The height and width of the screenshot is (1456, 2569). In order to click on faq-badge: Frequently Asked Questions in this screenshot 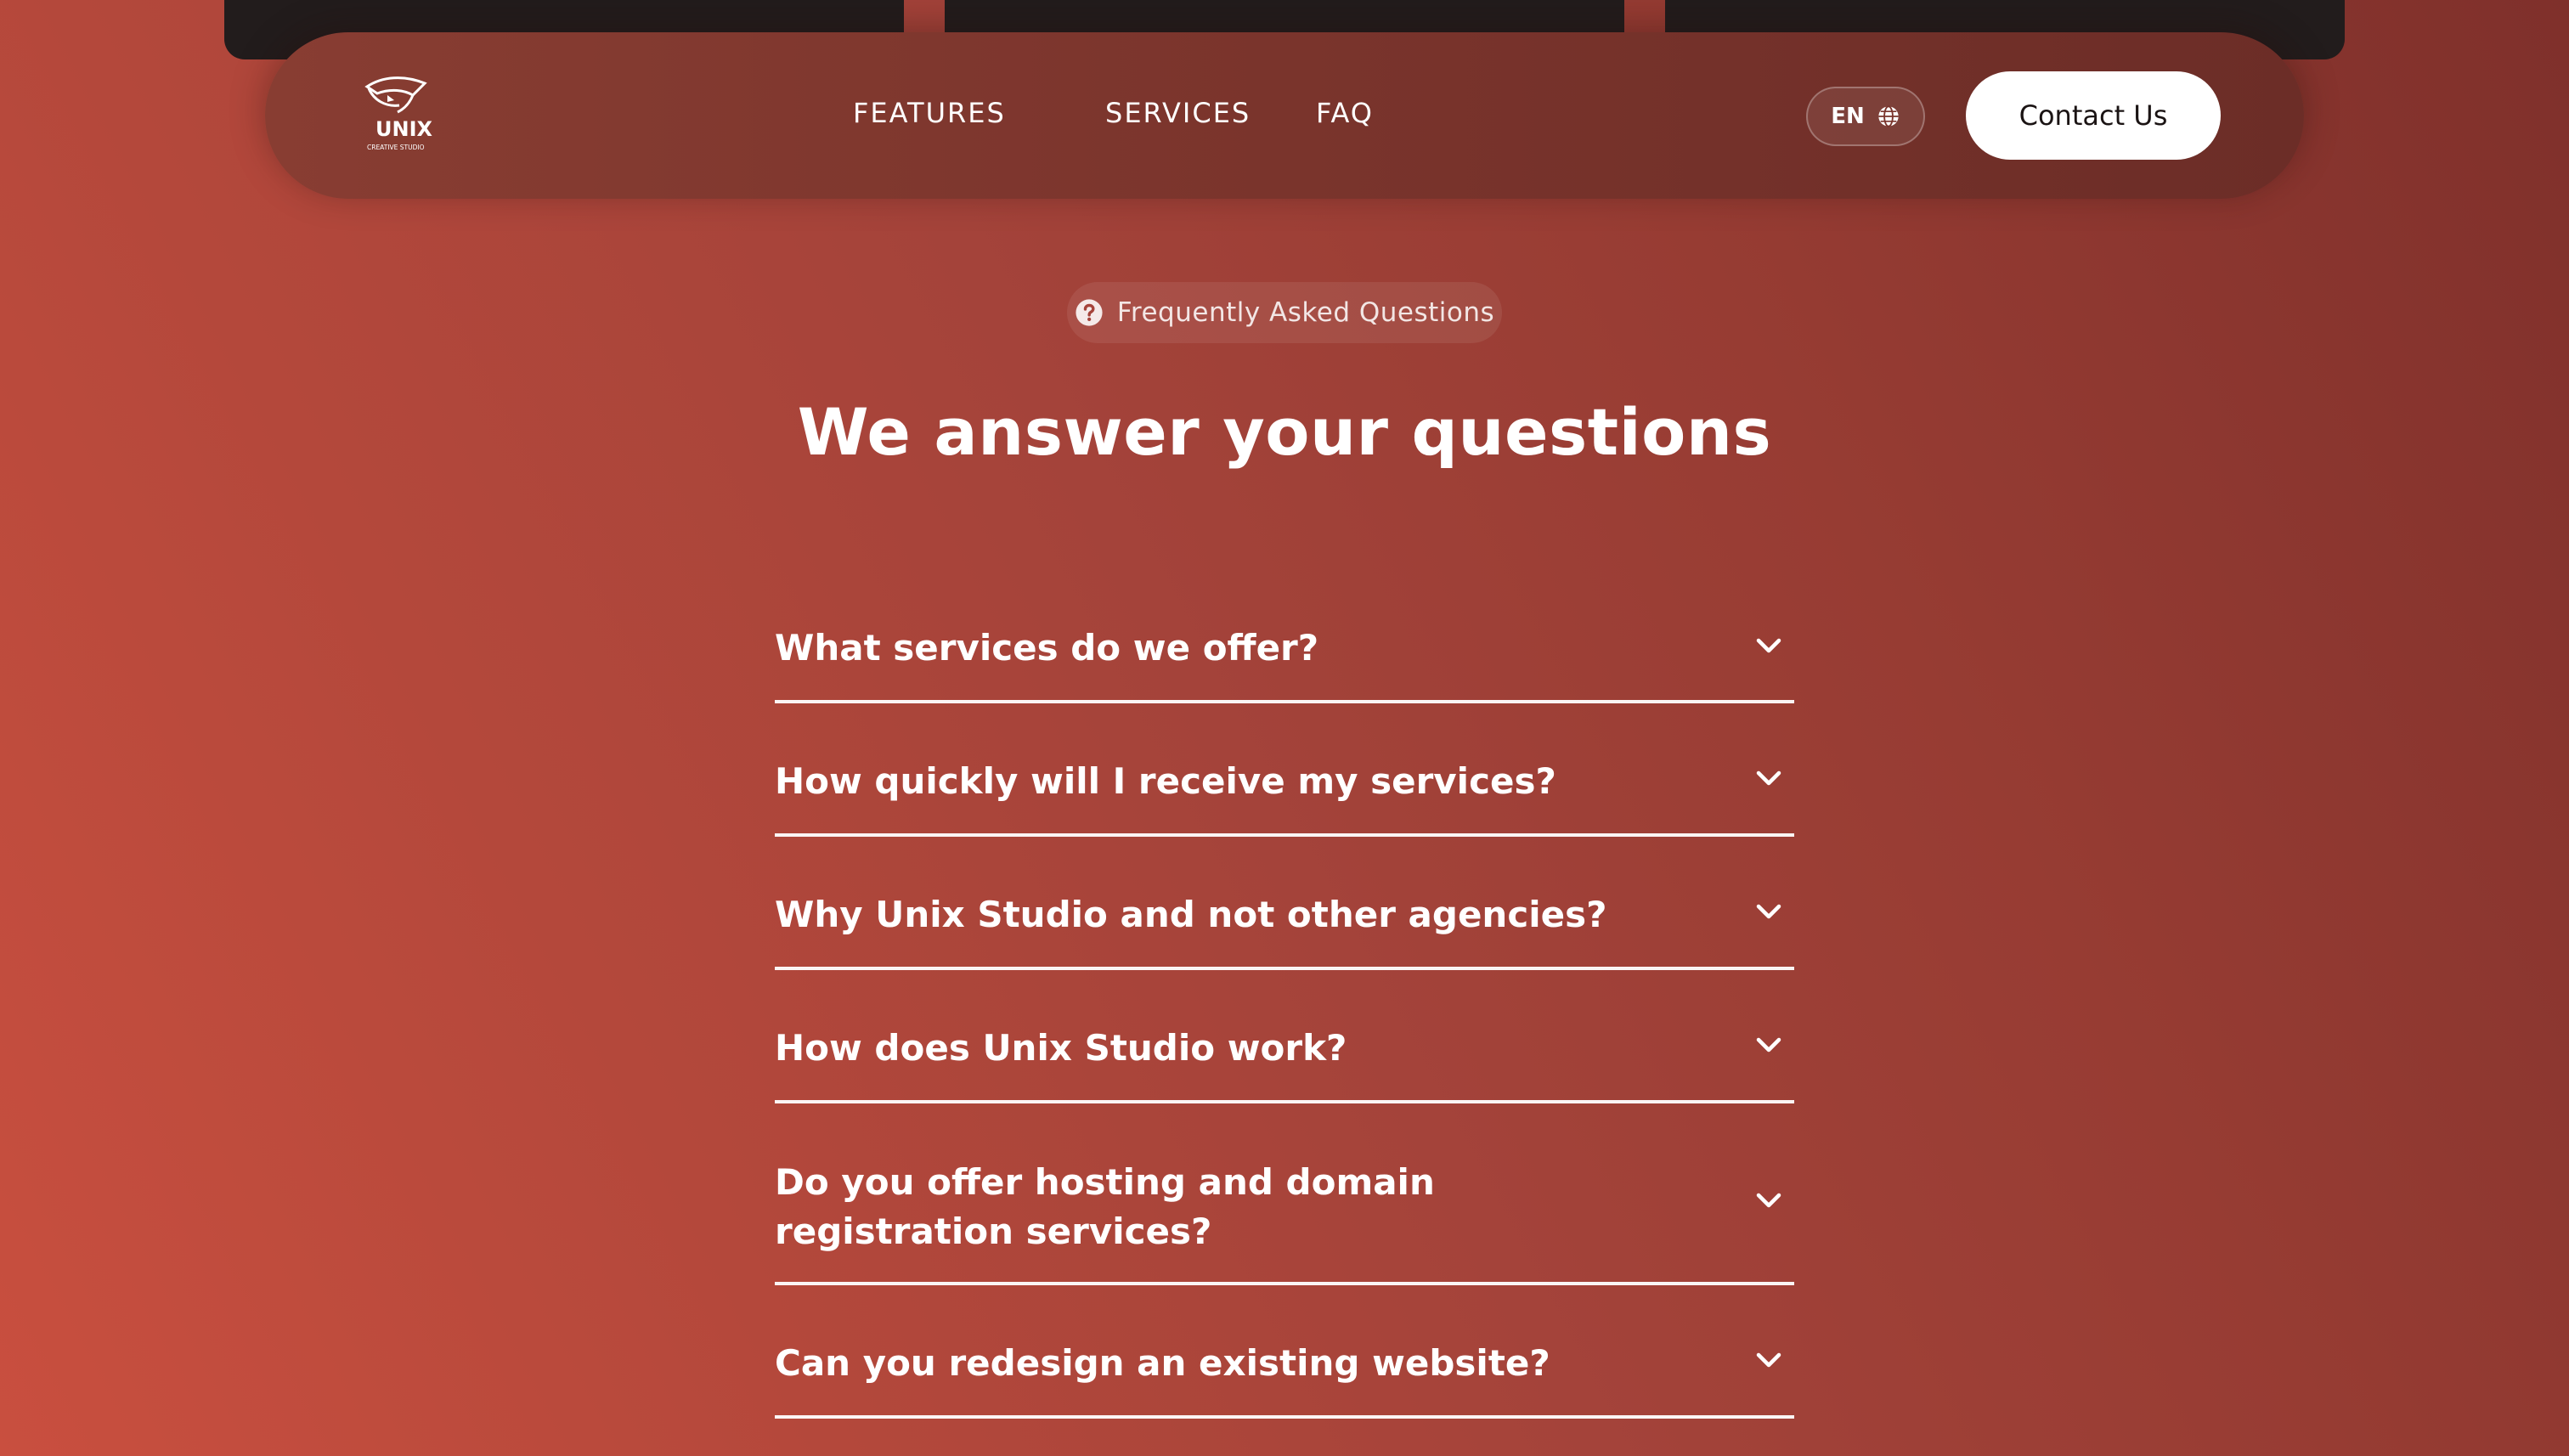, I will do `click(1284, 313)`.